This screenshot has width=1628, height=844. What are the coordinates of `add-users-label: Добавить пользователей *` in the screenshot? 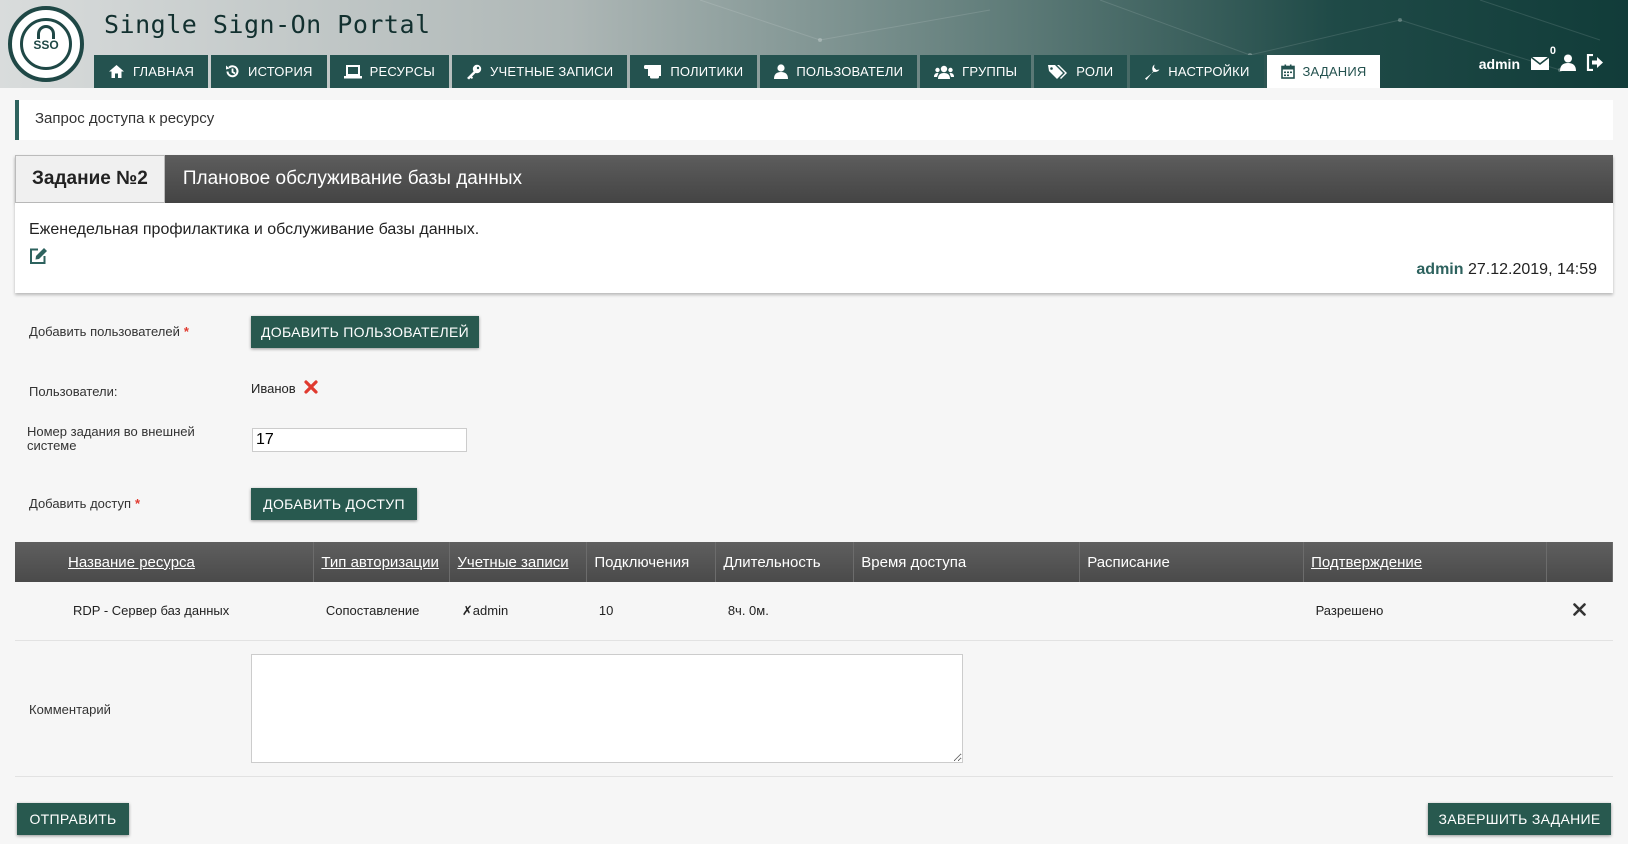 It's located at (109, 331).